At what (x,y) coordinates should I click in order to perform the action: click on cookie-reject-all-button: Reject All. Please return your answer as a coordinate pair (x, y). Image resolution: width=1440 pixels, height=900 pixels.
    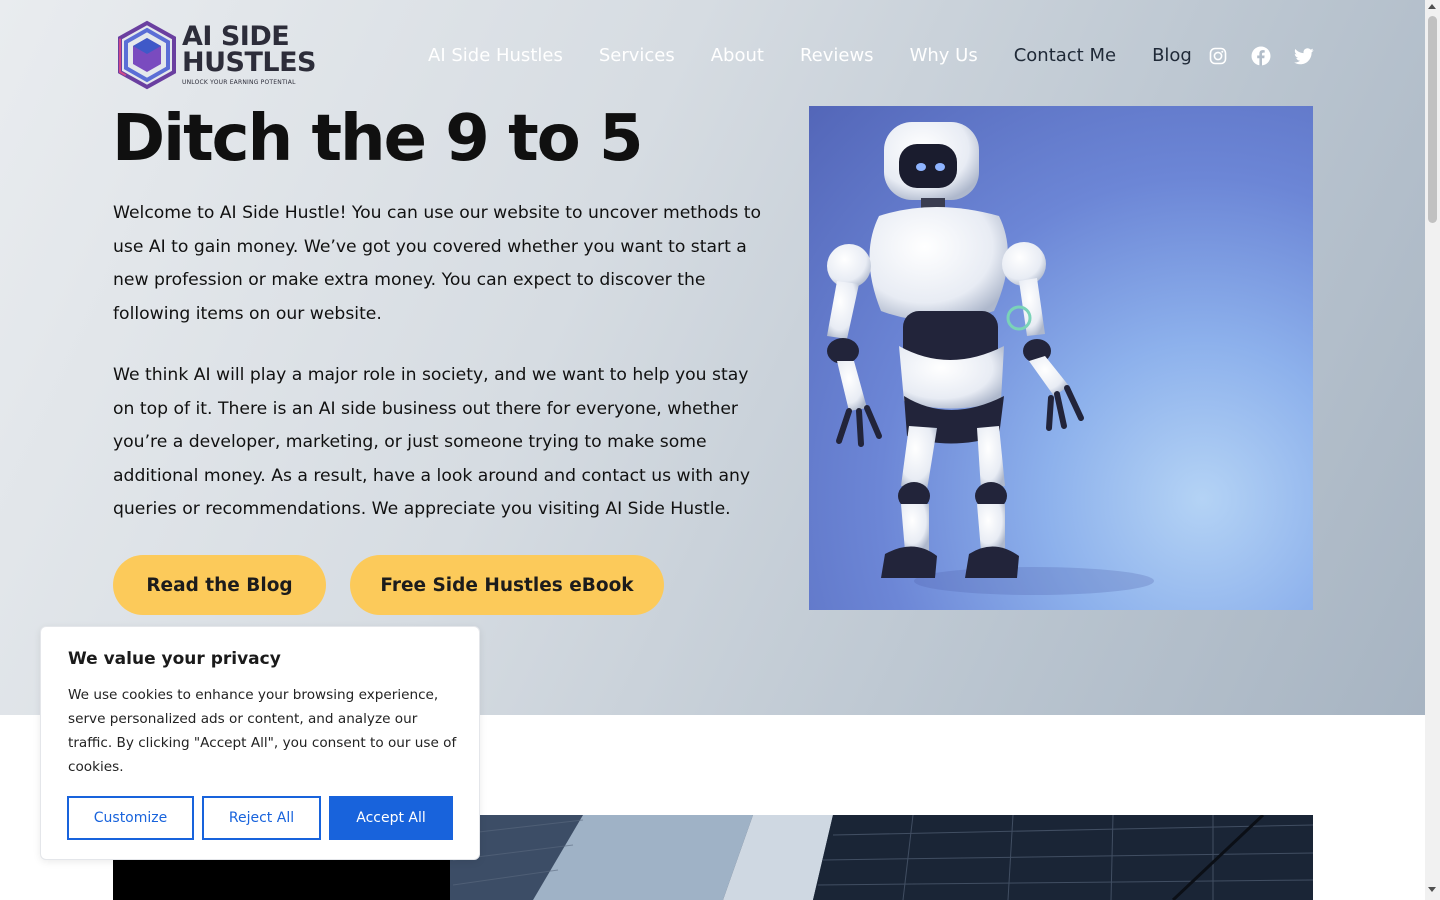
    Looking at the image, I should click on (261, 818).